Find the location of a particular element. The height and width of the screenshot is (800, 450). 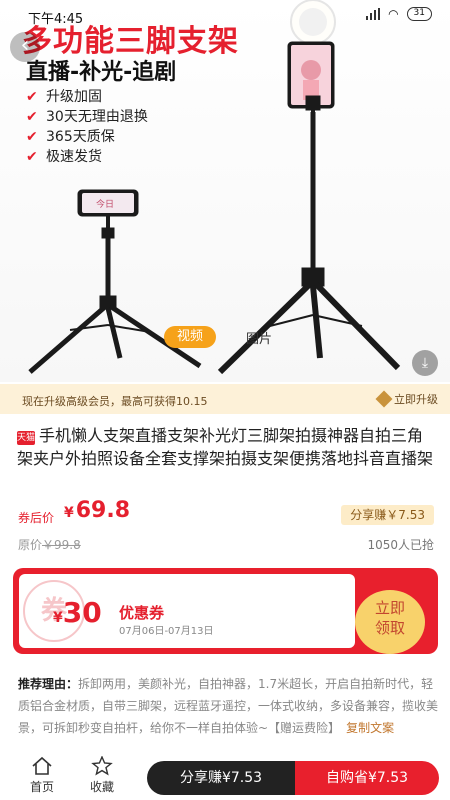

upgrade-button: 立即升级 is located at coordinates (406, 399).